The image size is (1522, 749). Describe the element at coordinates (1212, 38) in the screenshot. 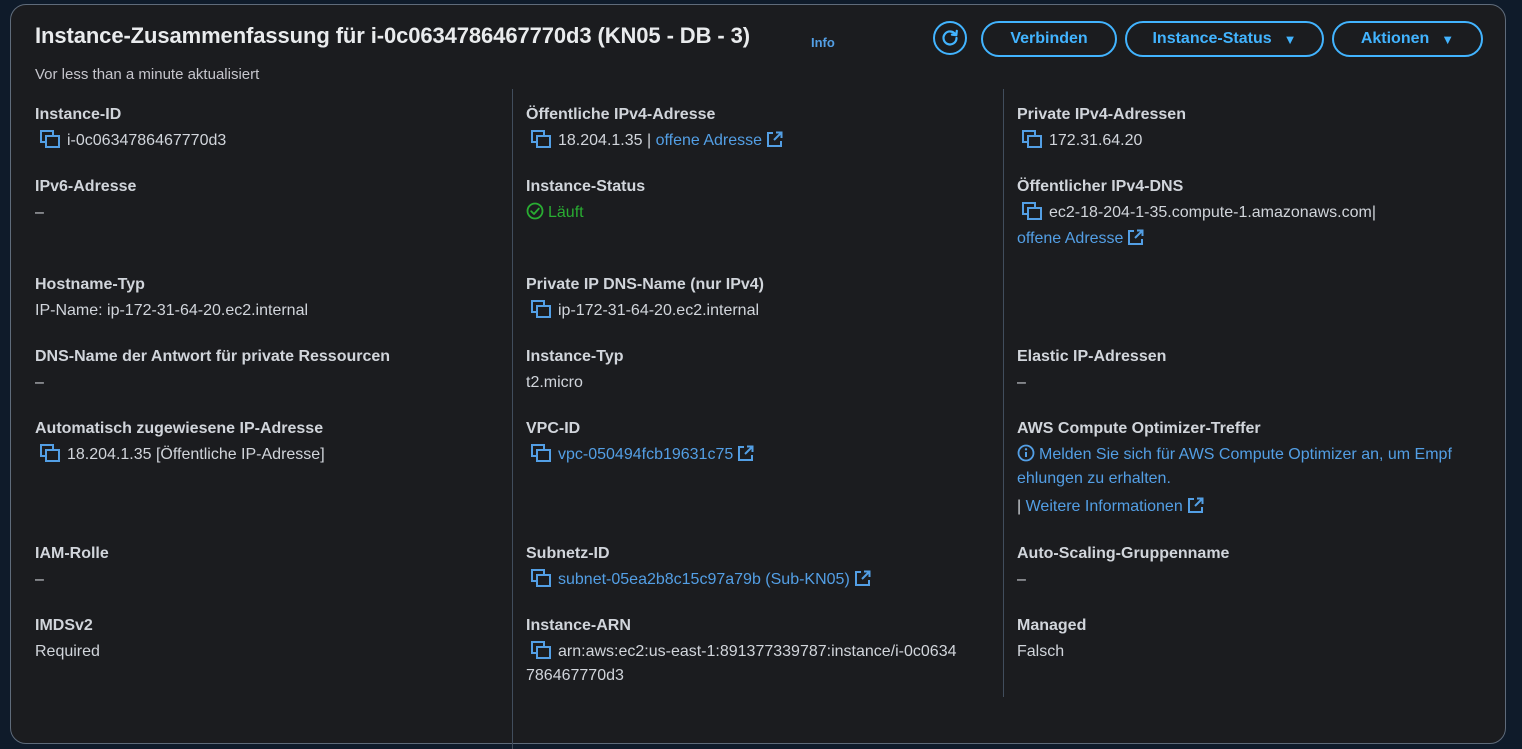

I see `instance-status-button-label: Instance-Status` at that location.